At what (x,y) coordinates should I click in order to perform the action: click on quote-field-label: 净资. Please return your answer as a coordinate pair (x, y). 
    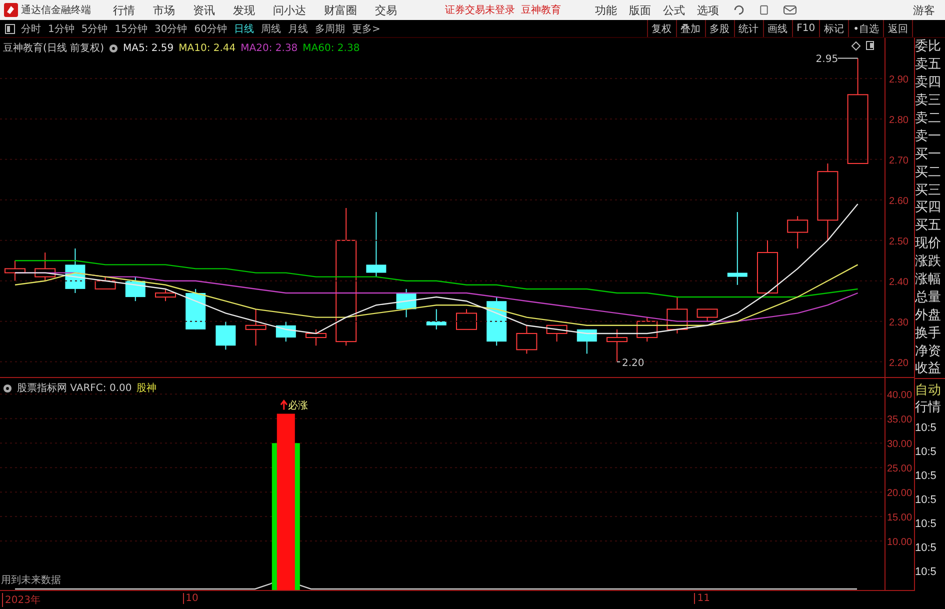
    Looking at the image, I should click on (928, 351).